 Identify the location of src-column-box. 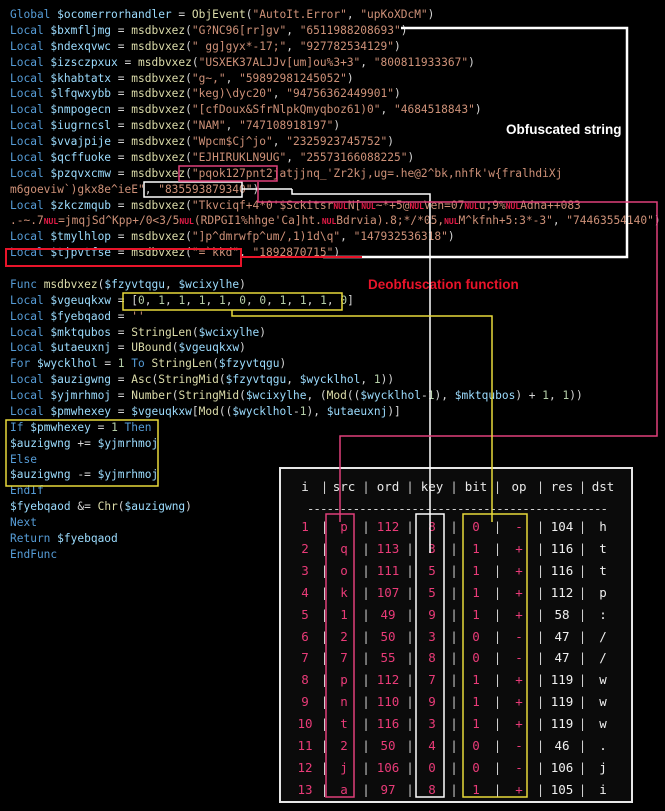
(340, 655).